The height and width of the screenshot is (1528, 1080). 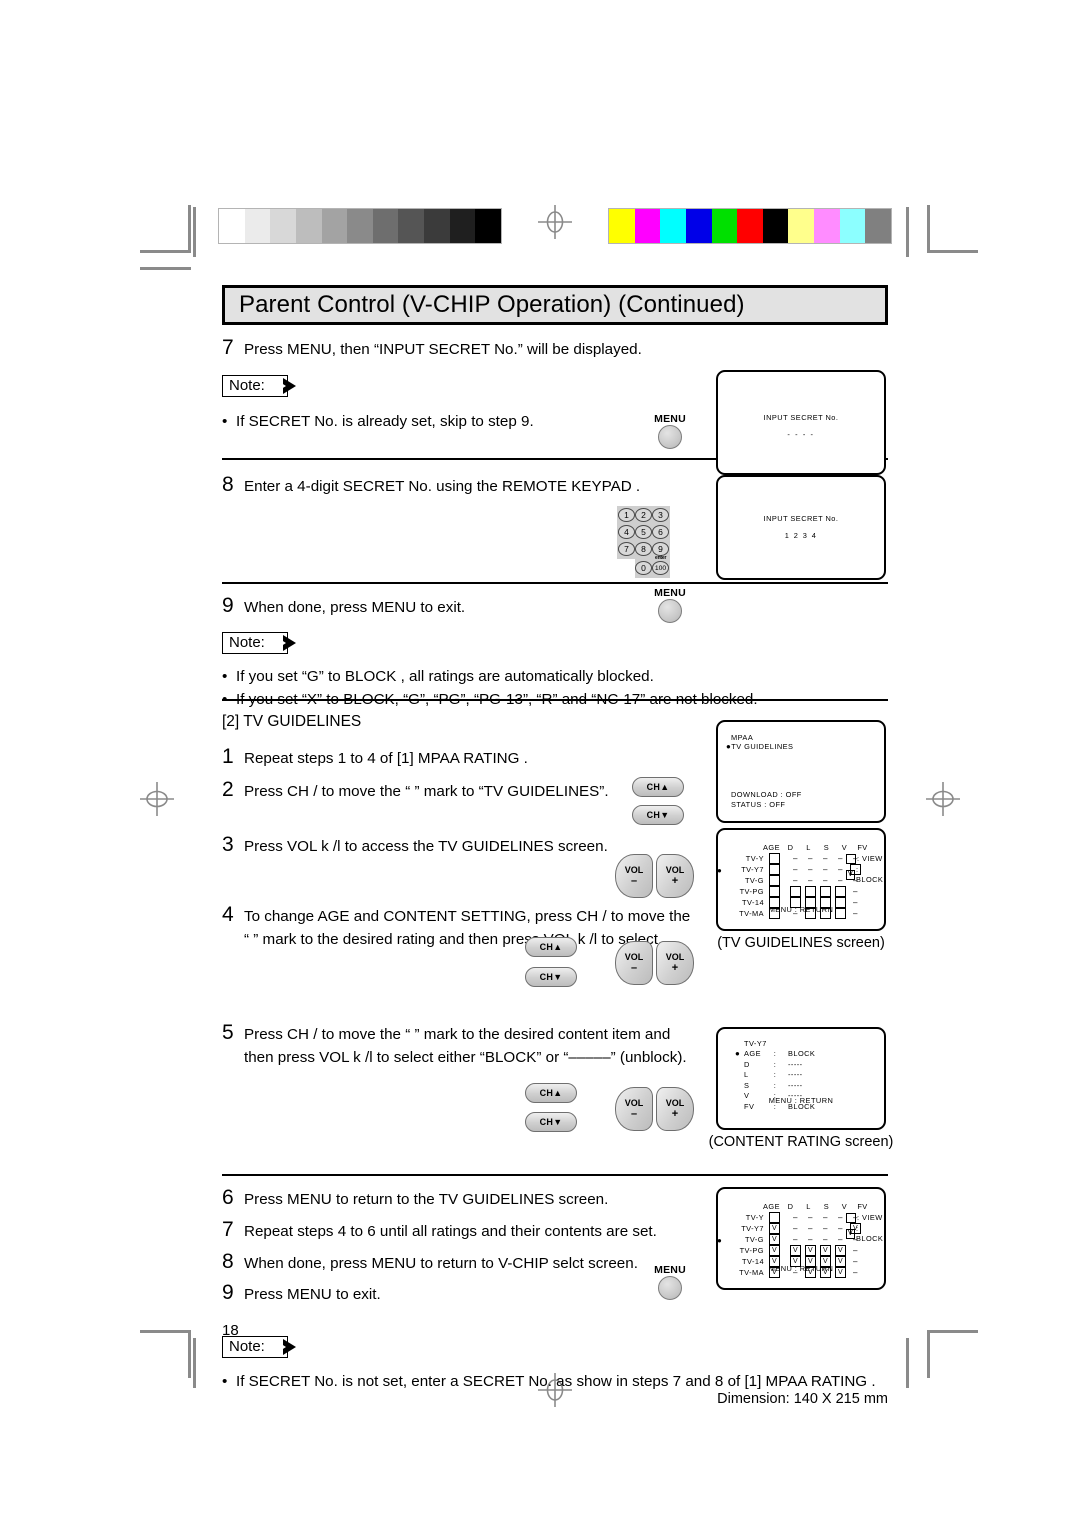 What do you see at coordinates (790, 880) in the screenshot?
I see `grid-row: TV-G – – – – –` at bounding box center [790, 880].